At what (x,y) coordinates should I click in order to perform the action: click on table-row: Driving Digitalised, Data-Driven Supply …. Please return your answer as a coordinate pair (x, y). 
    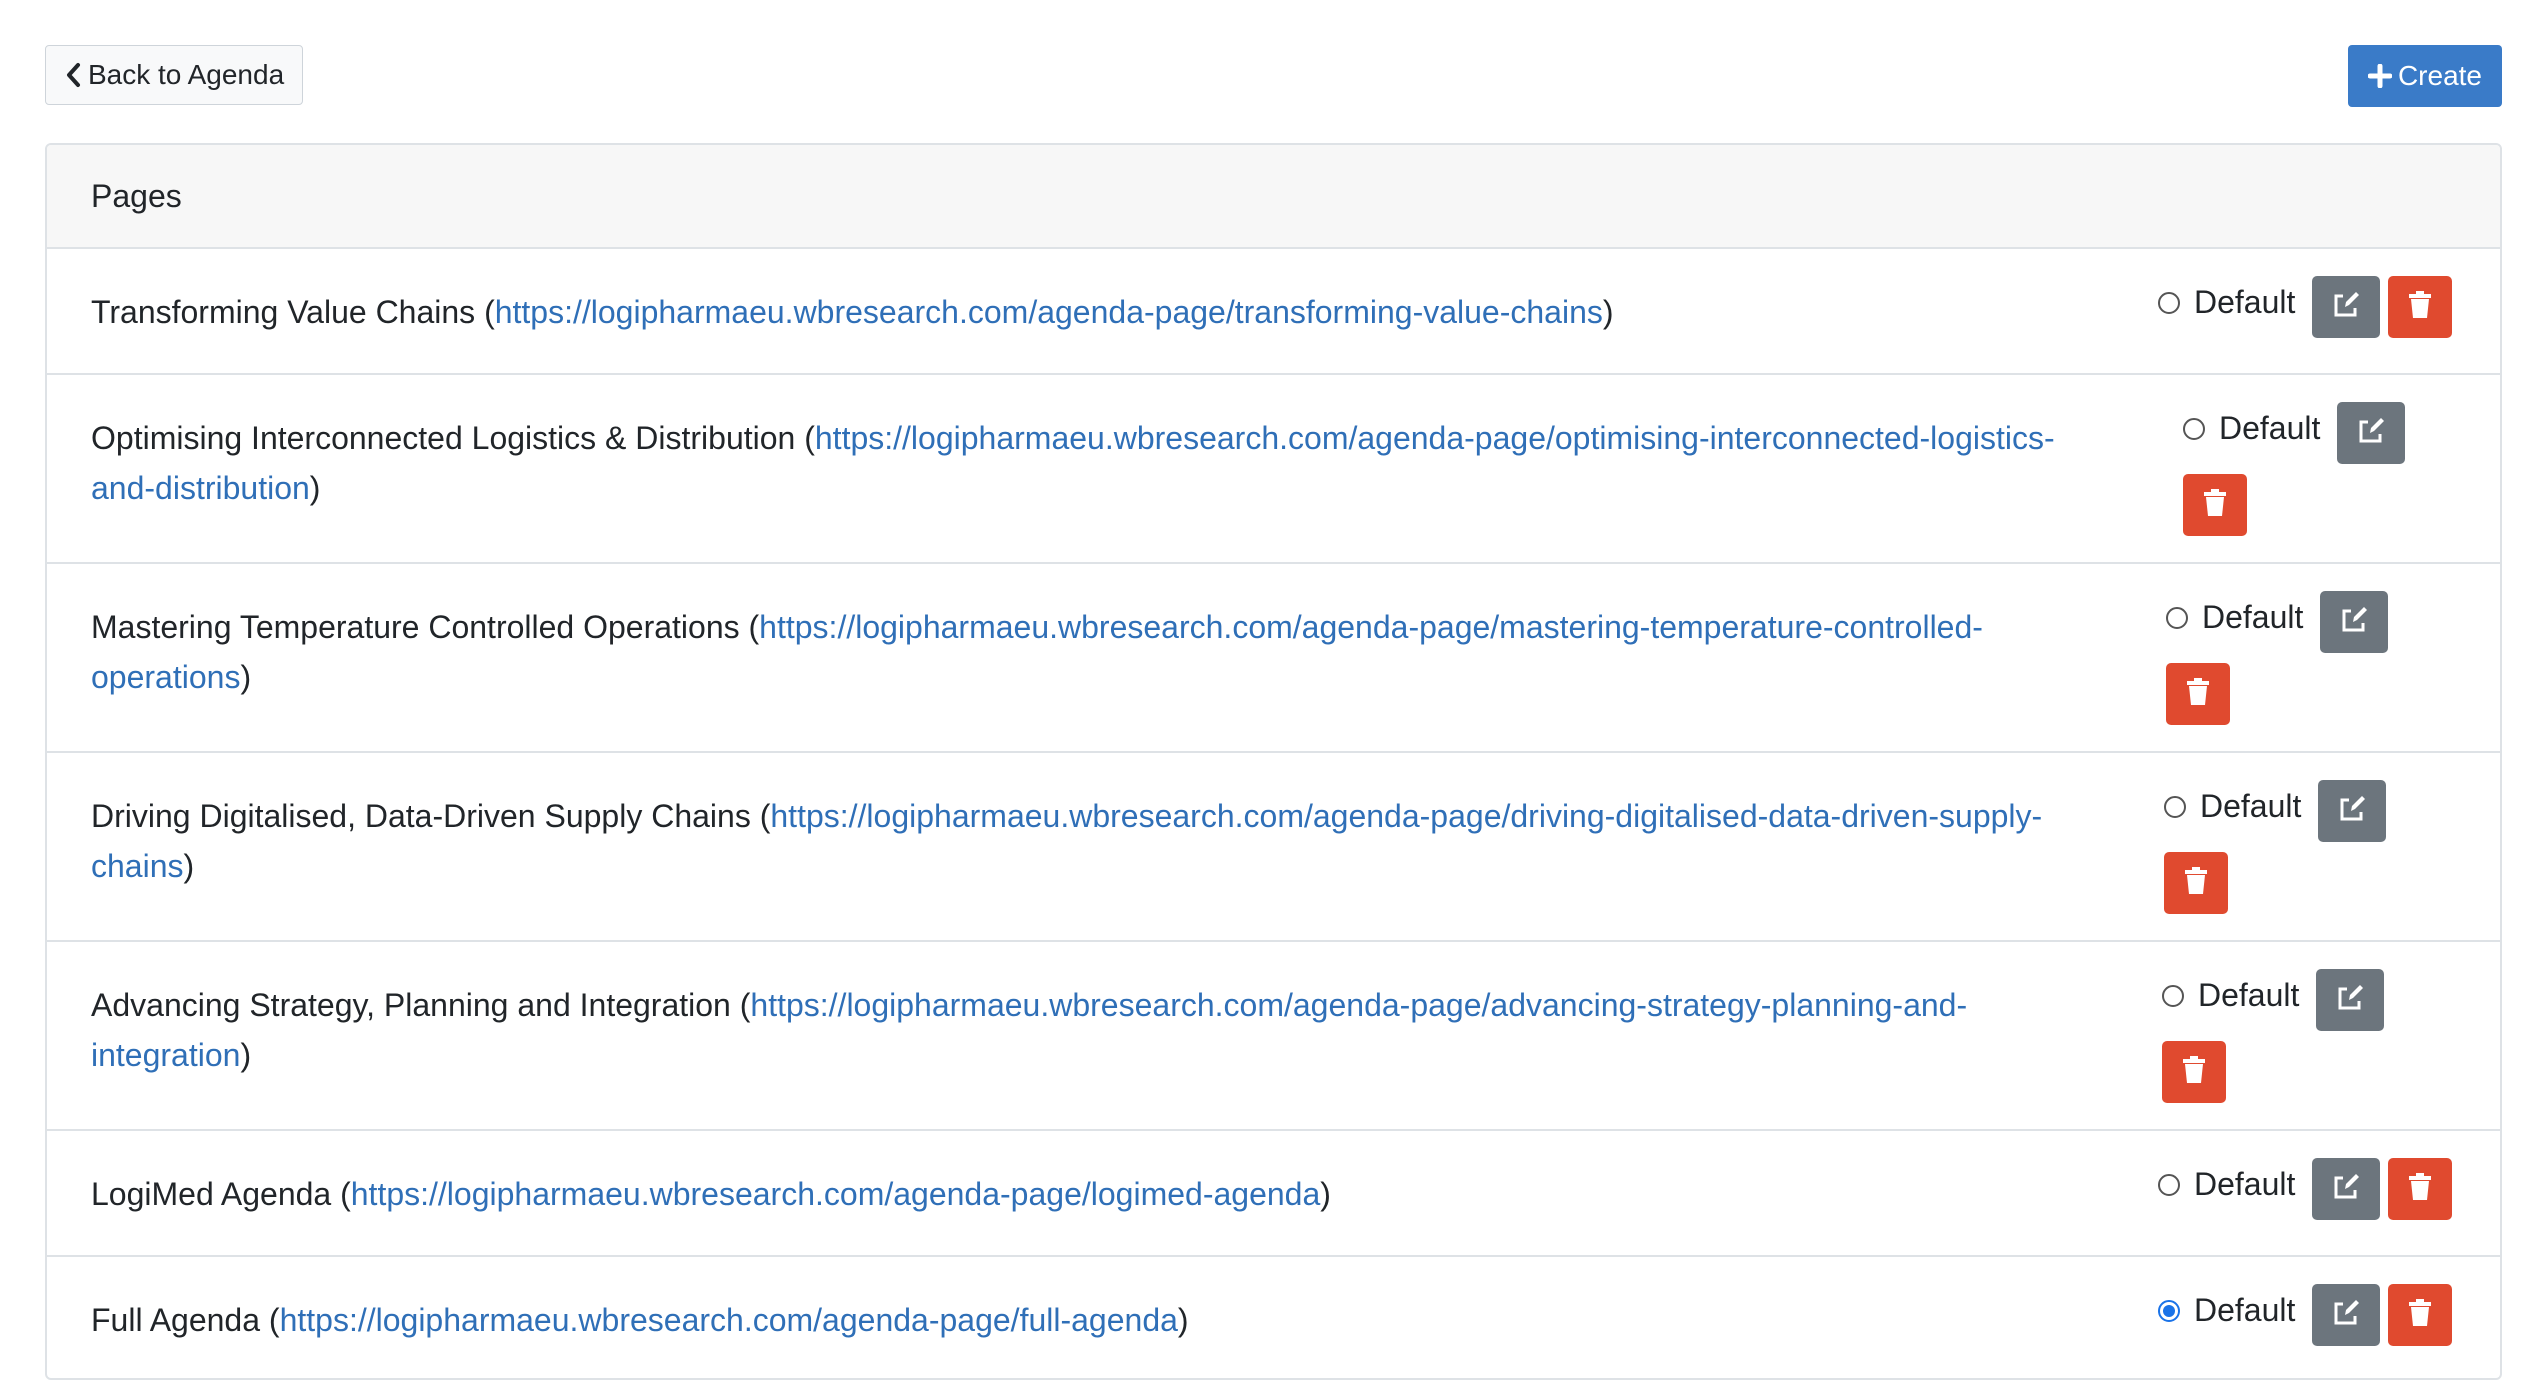
    Looking at the image, I should click on (1273, 847).